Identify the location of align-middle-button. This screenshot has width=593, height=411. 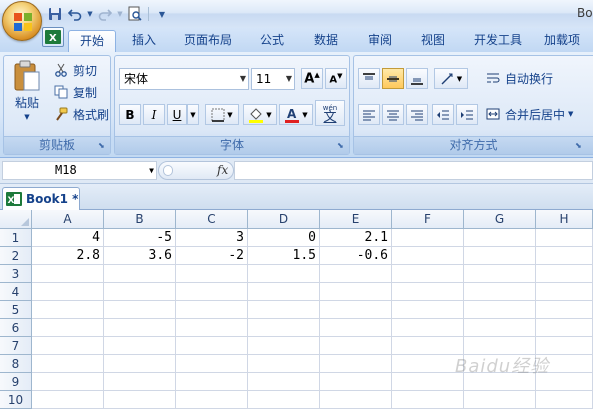
(393, 78).